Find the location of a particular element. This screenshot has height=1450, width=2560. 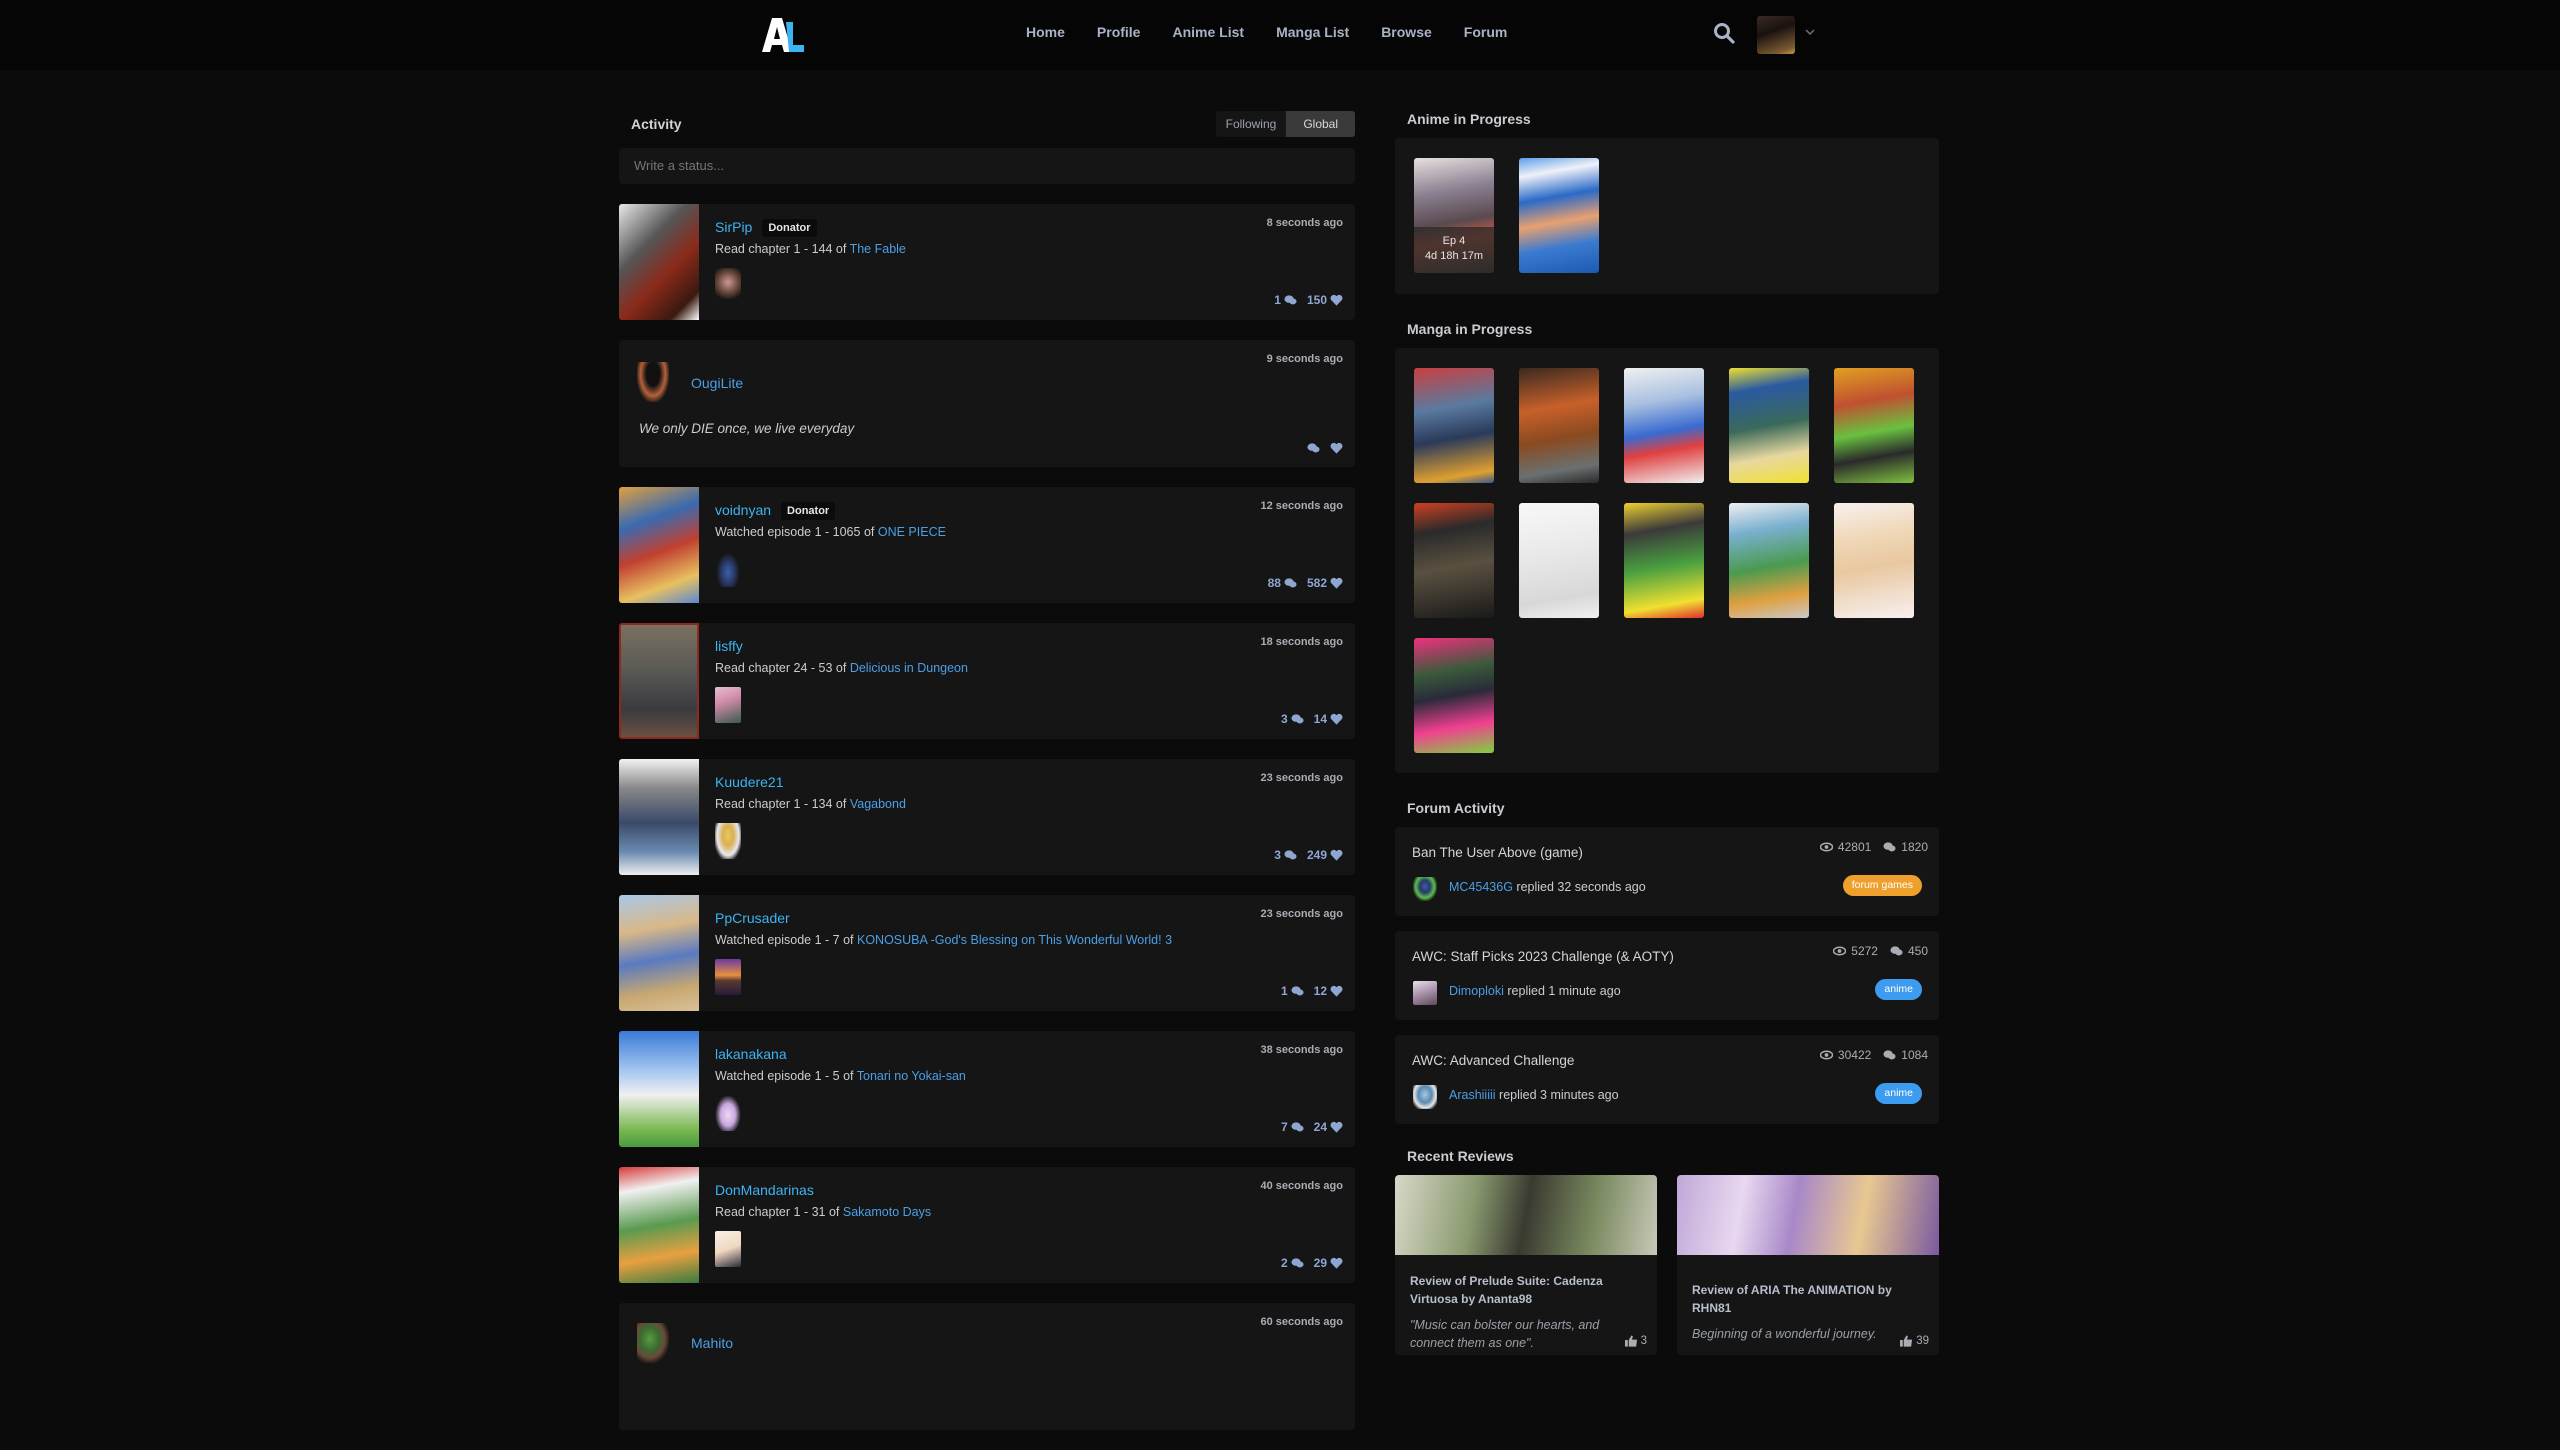

reply-button is located at coordinates (1313, 448).